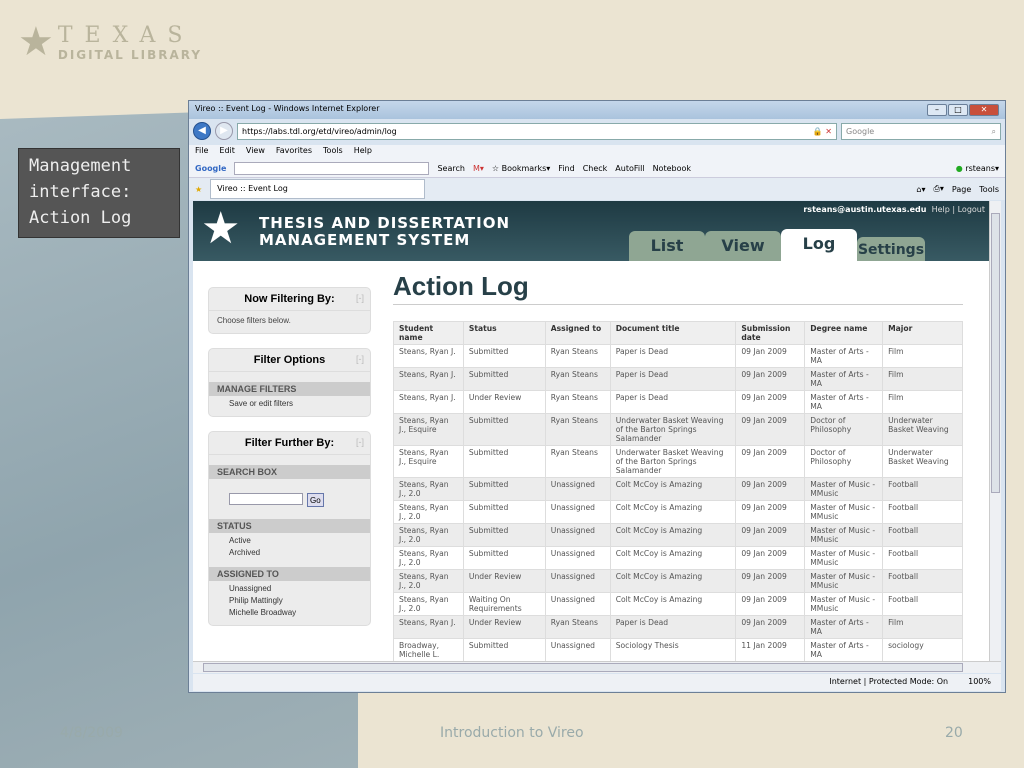  I want to click on browser-tab: Vireo :: Event Log, so click(318, 189).